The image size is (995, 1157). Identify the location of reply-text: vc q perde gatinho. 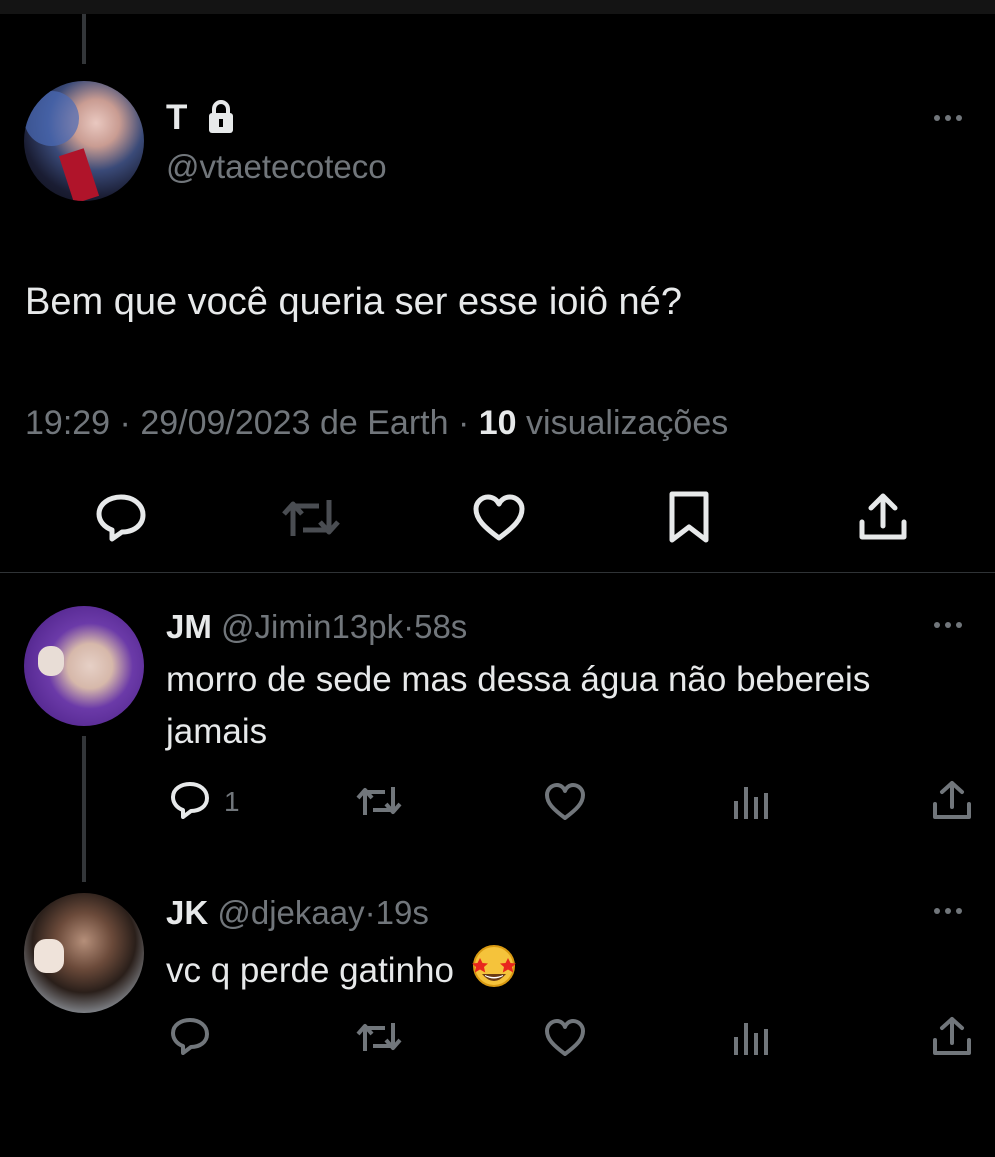
(342, 969).